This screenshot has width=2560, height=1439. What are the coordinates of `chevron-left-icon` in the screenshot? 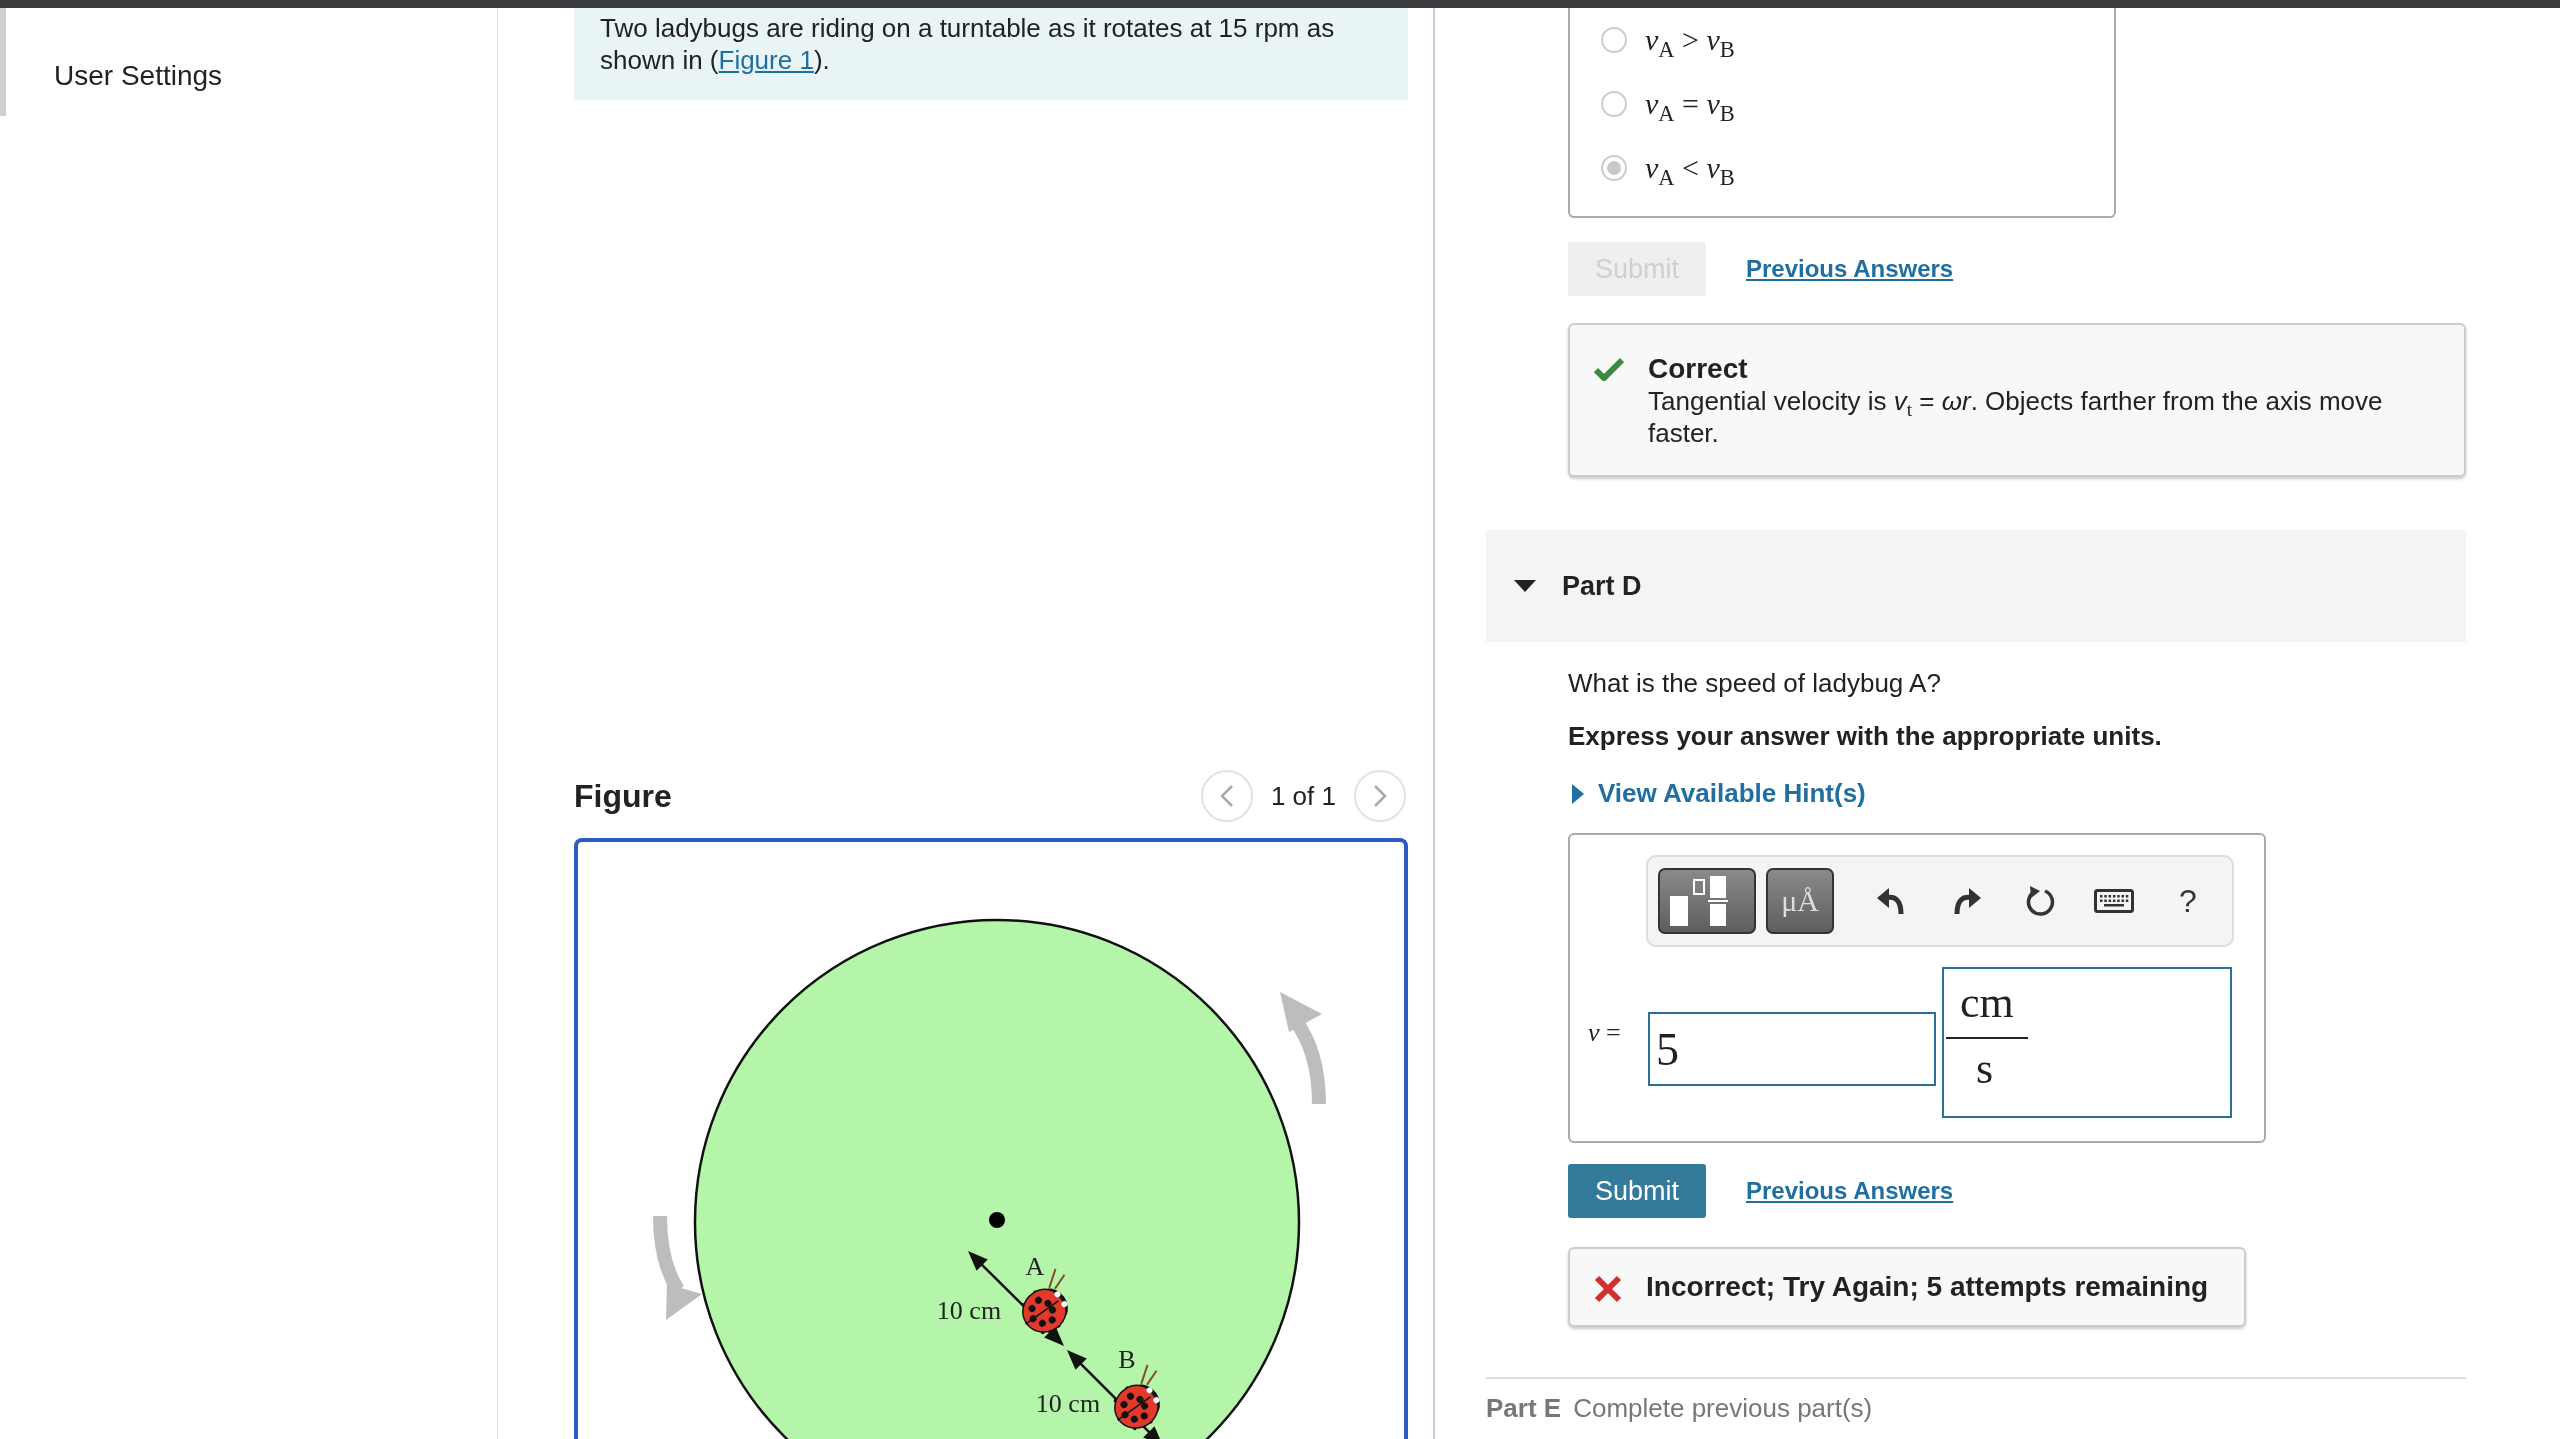 It's located at (1226, 796).